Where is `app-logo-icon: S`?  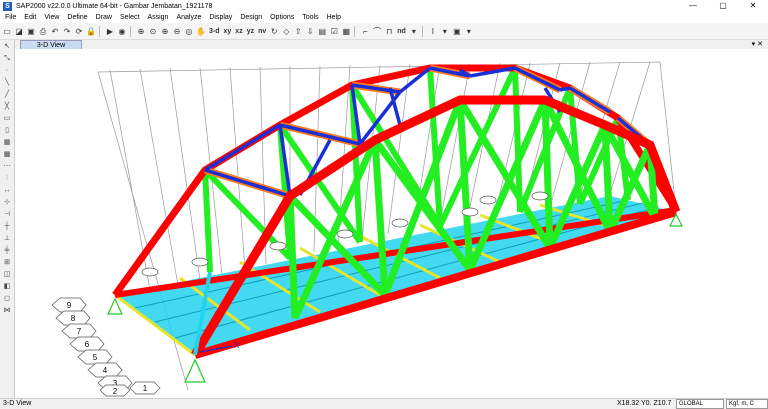 app-logo-icon: S is located at coordinates (7, 6).